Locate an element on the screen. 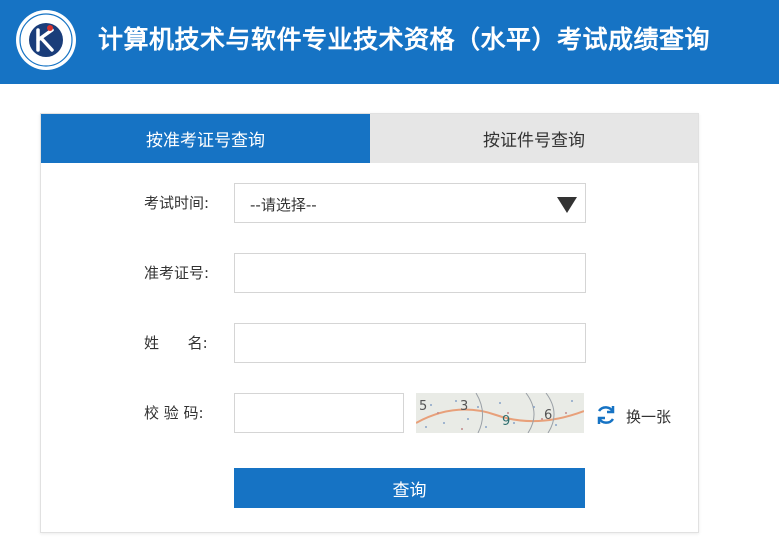  logo-icon is located at coordinates (46, 40).